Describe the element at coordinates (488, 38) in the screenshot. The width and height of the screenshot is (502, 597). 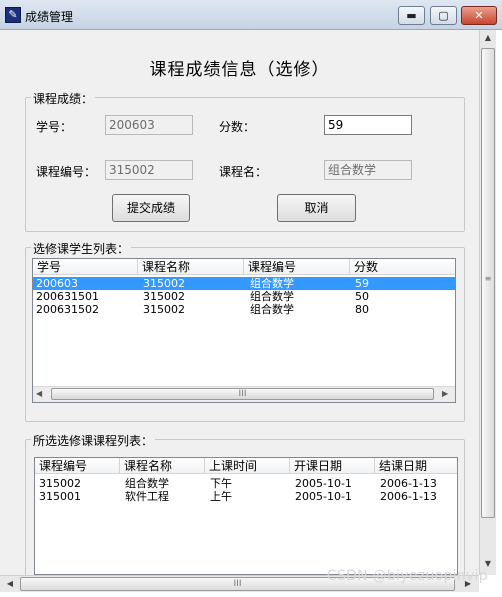
I see `scroll-up-arrow-icon: ▲` at that location.